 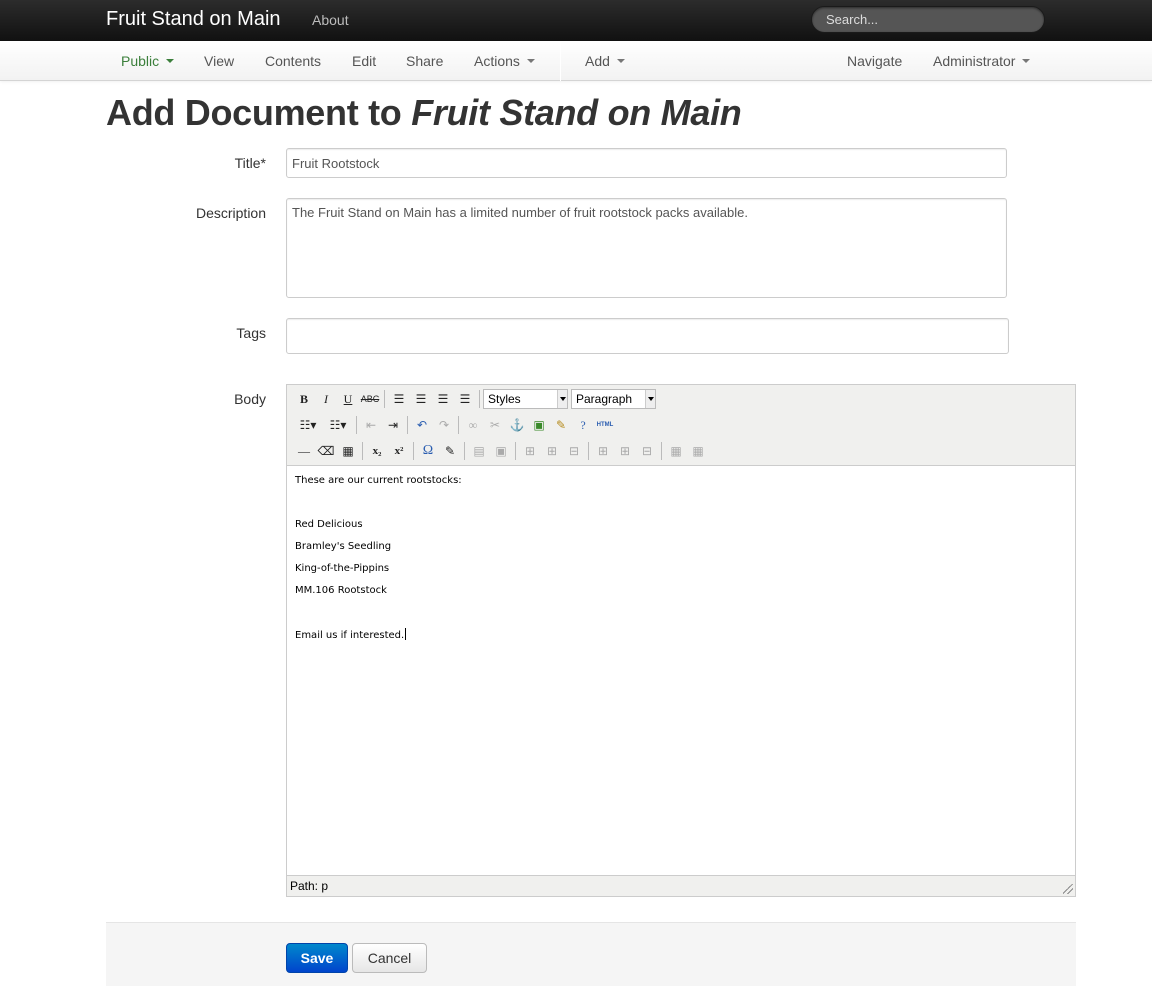 I want to click on nav-edit: Edit, so click(x=364, y=61).